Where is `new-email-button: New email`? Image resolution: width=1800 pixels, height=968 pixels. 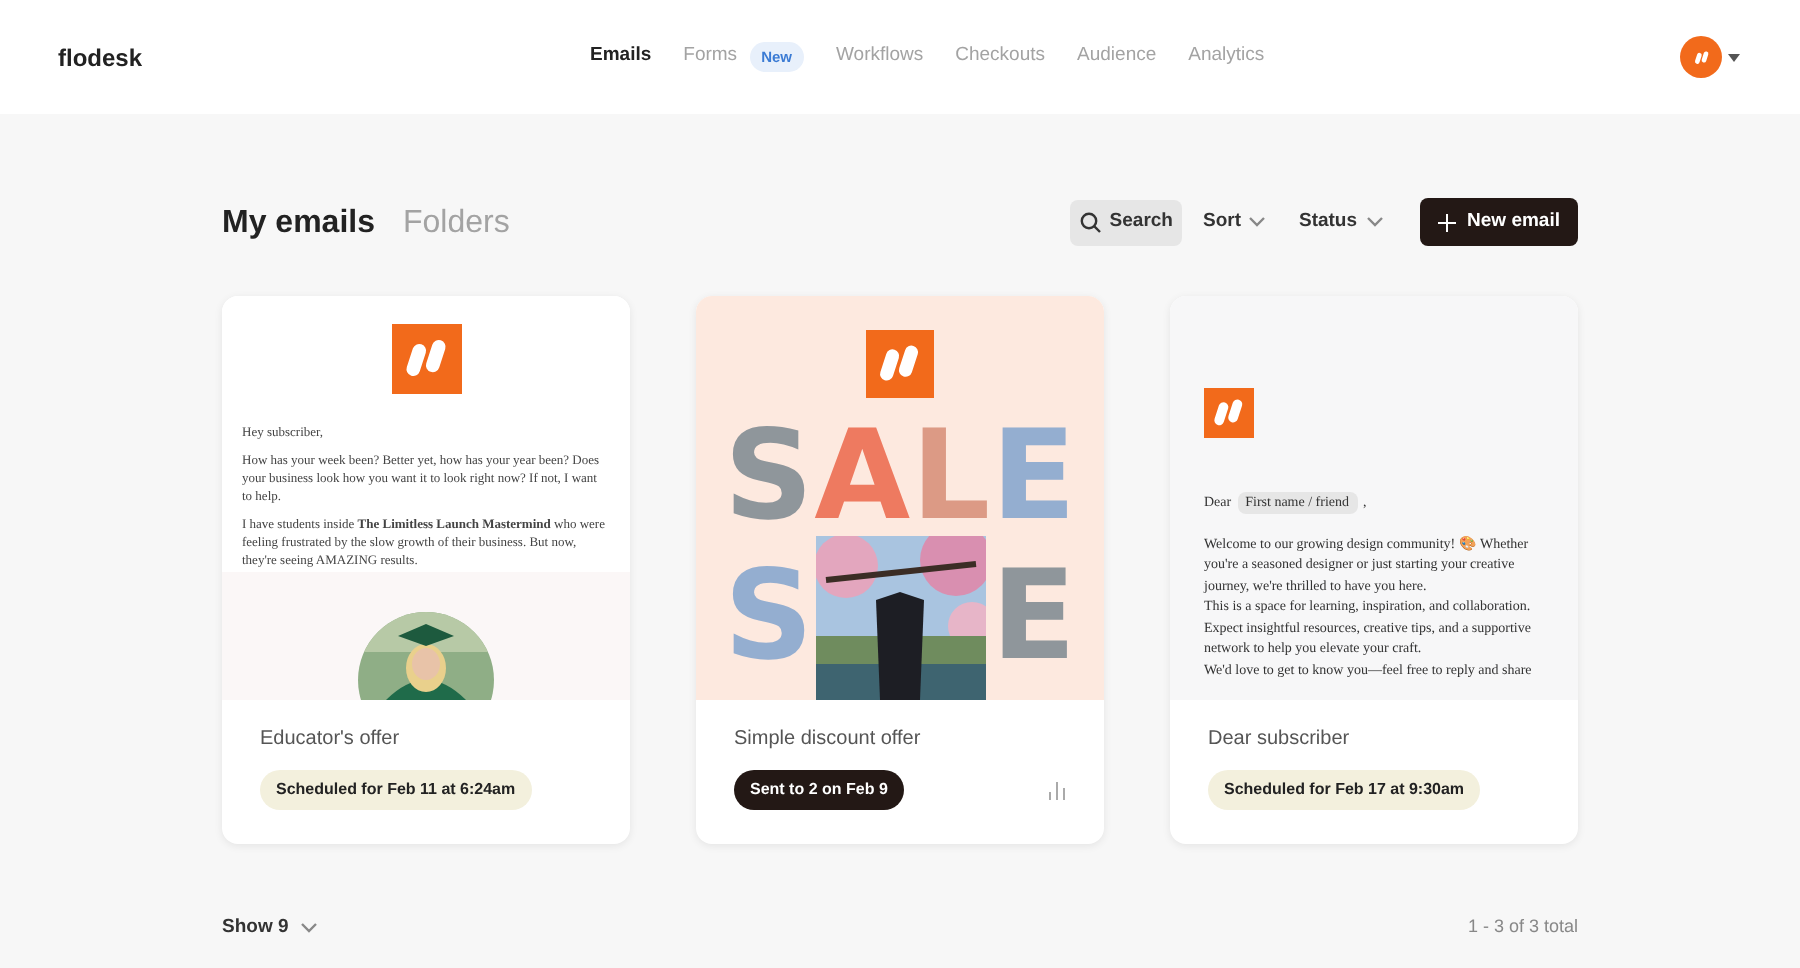 new-email-button: New email is located at coordinates (1498, 222).